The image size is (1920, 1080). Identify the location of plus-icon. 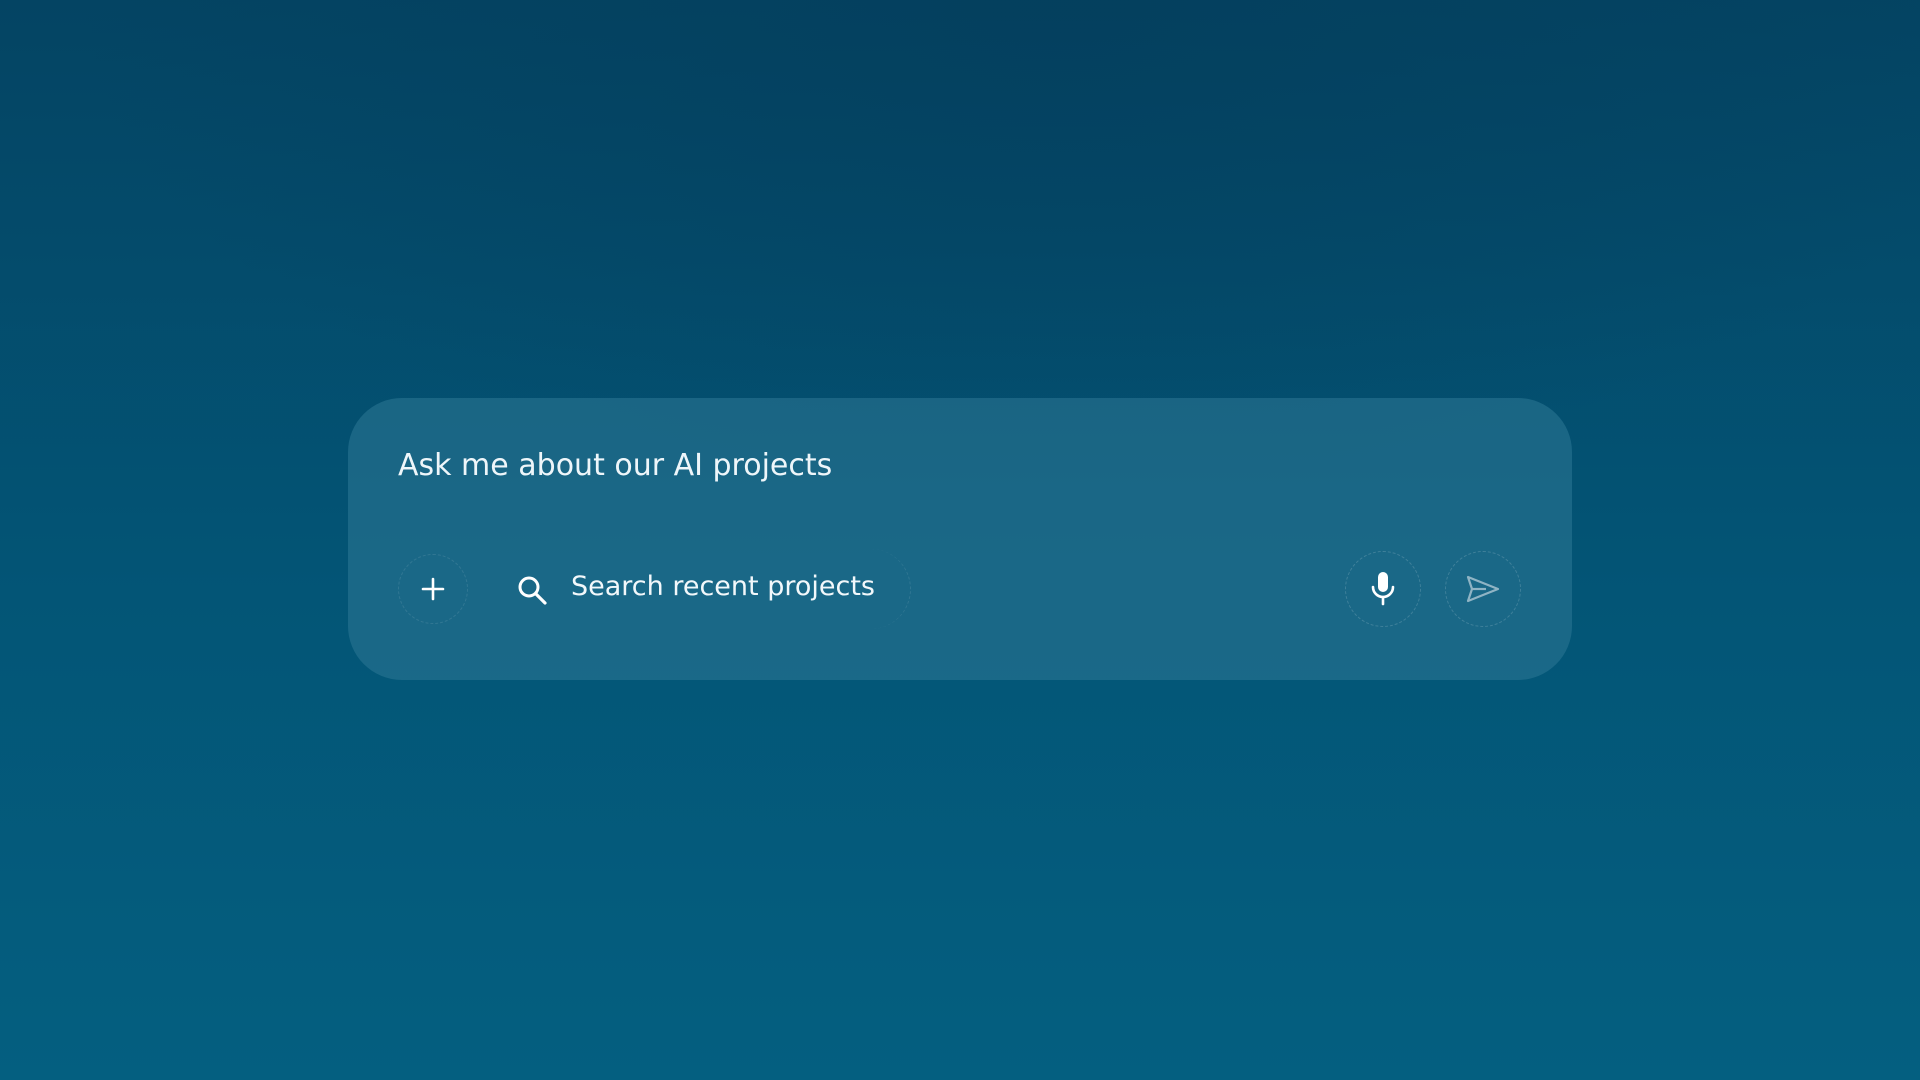
(433, 589).